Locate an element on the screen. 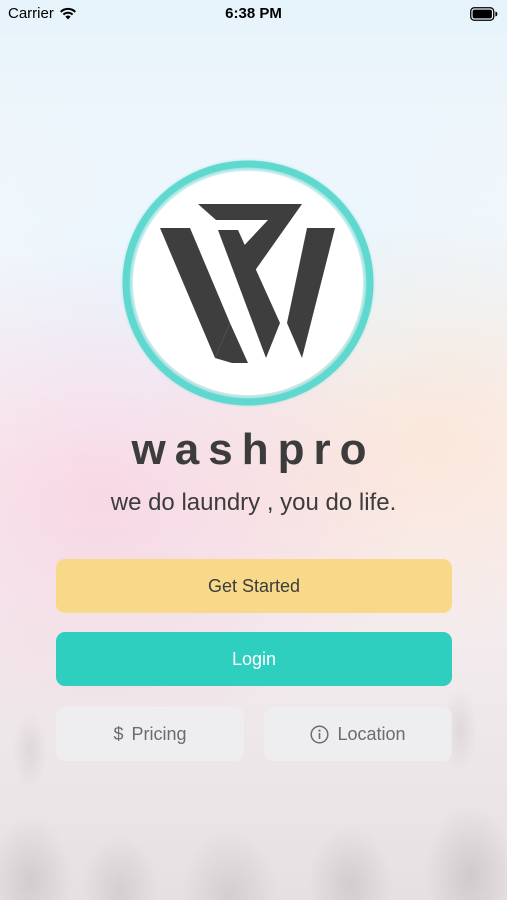  login-button: Login is located at coordinates (254, 659).